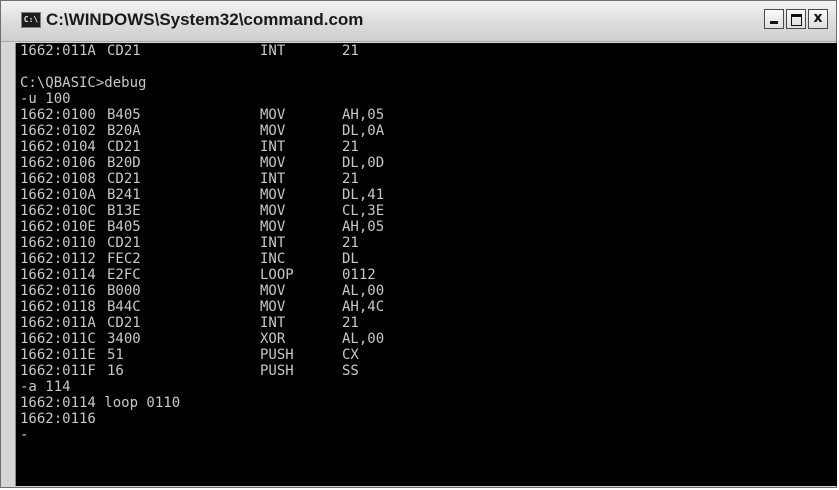 This screenshot has width=839, height=490. What do you see at coordinates (426, 339) in the screenshot?
I see `disasm-row: 1662:011C 3400 XOR AL,00` at bounding box center [426, 339].